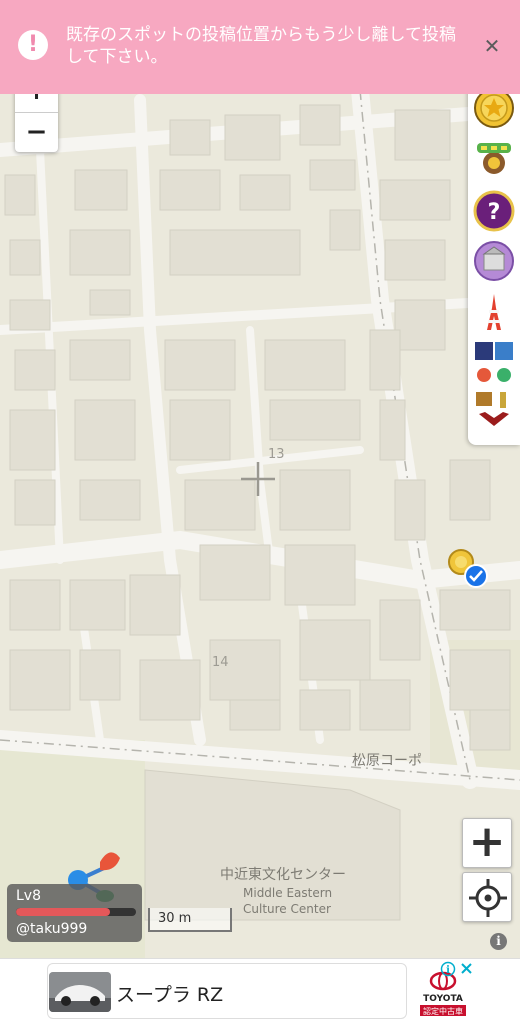 This screenshot has width=520, height=1024. I want to click on hp-fill, so click(63, 912).